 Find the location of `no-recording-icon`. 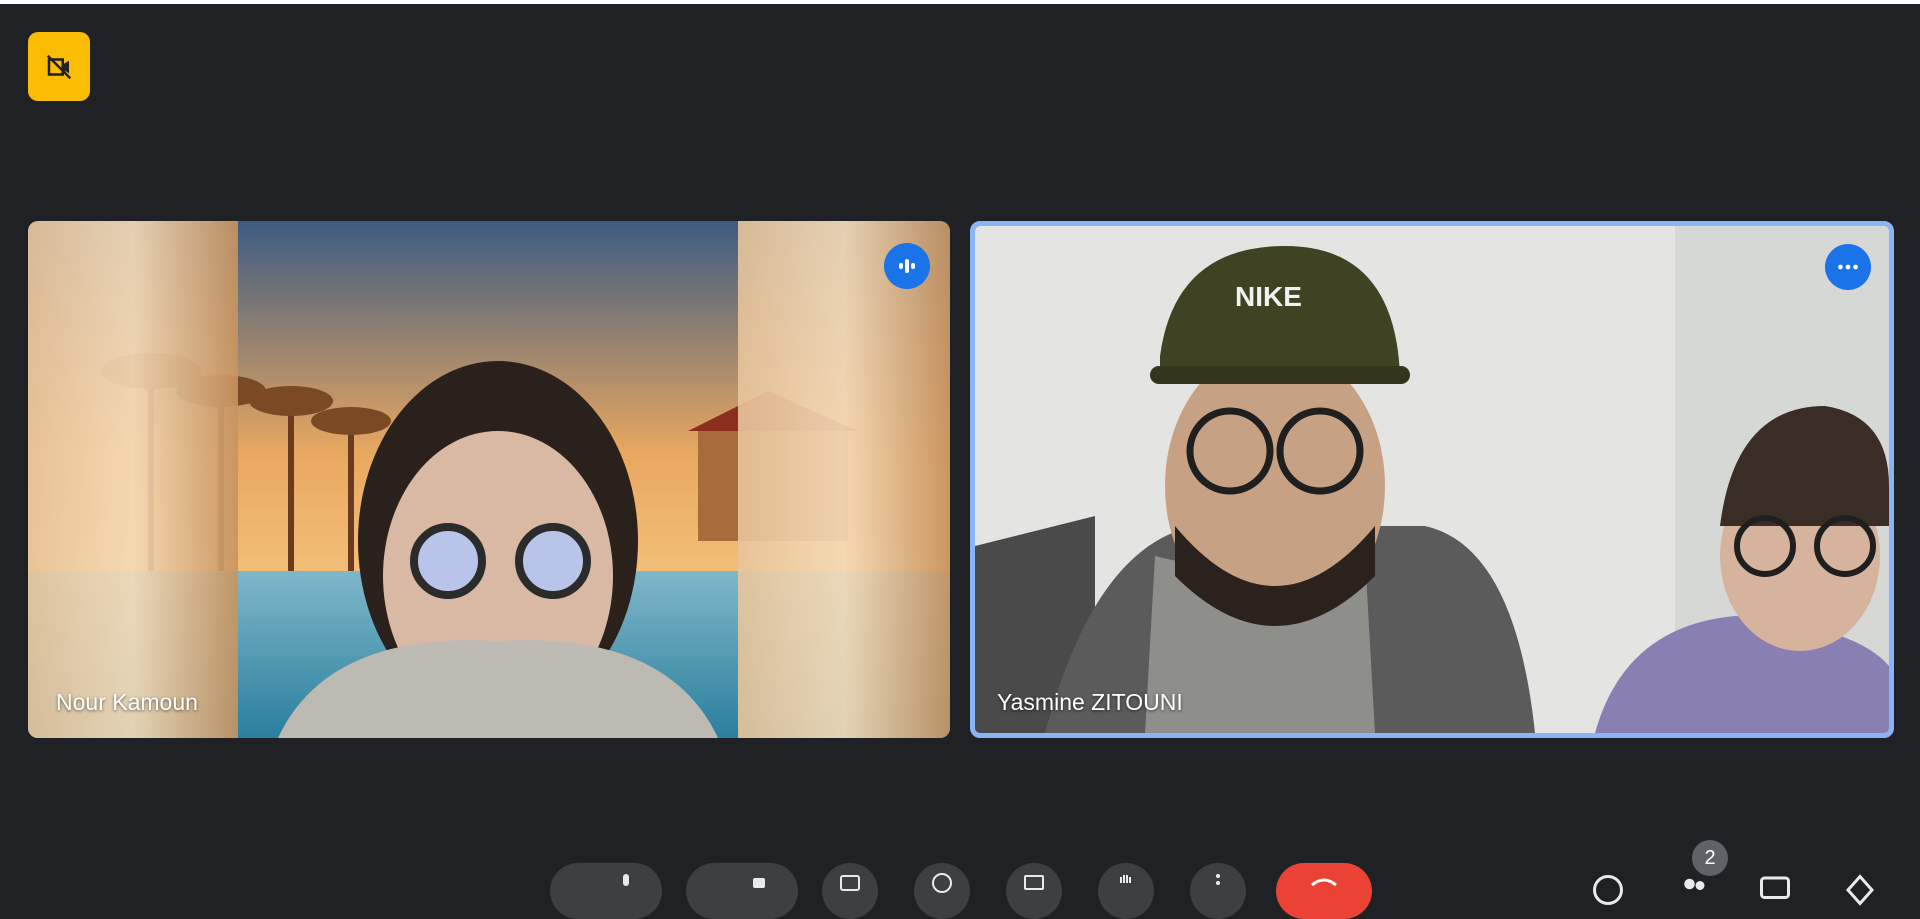

no-recording-icon is located at coordinates (59, 66).